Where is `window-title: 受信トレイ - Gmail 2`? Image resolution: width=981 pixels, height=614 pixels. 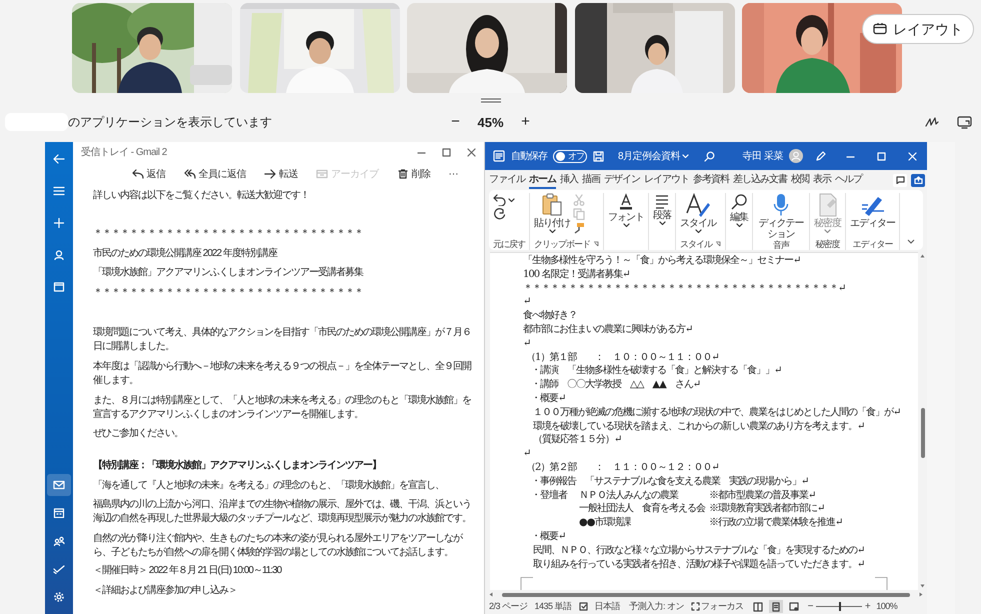 window-title: 受信トレイ - Gmail 2 is located at coordinates (124, 153).